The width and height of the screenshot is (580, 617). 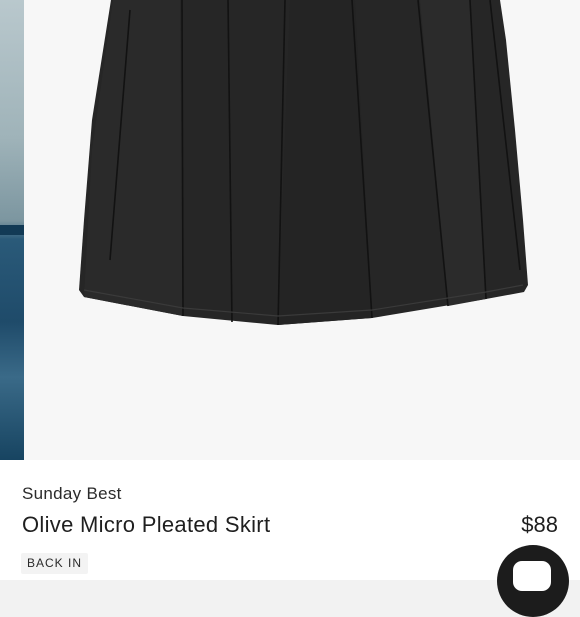 What do you see at coordinates (539, 524) in the screenshot?
I see `product-price: $88` at bounding box center [539, 524].